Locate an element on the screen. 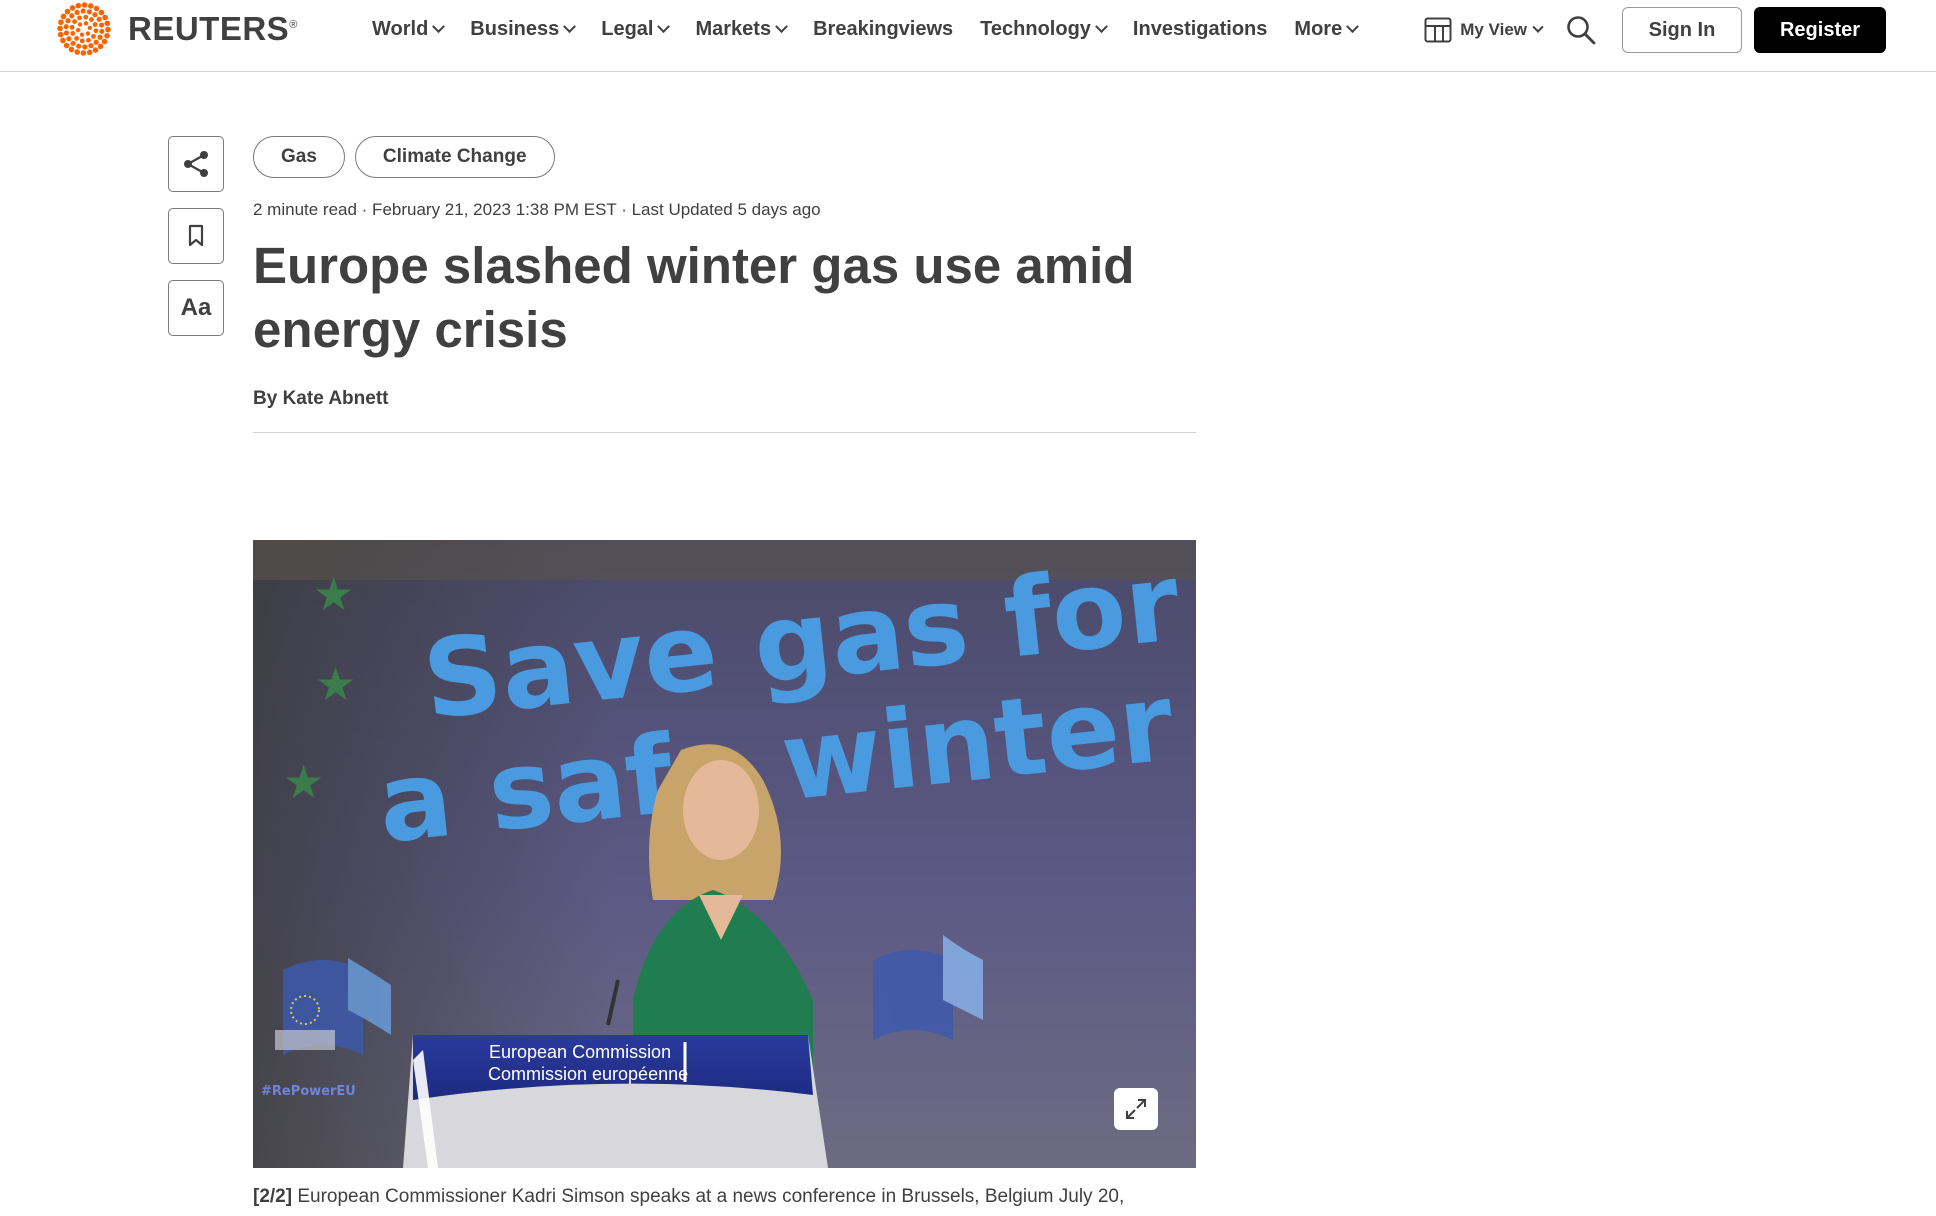 The image size is (1936, 1216). byline: By Kate Abnett is located at coordinates (725, 399).